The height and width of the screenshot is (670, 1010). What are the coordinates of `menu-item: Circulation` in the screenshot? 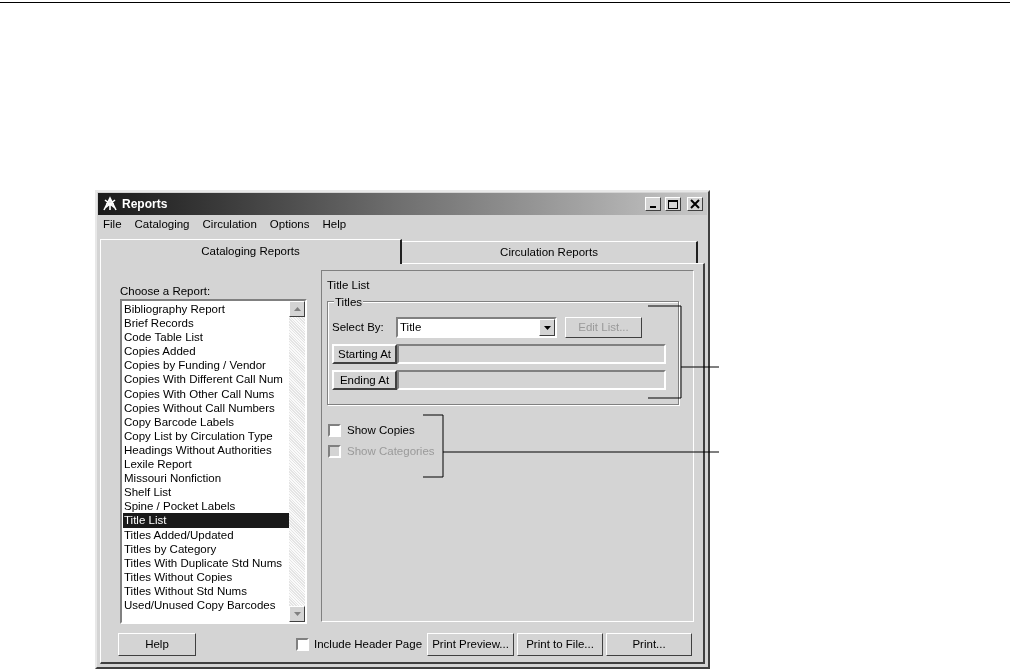 It's located at (229, 225).